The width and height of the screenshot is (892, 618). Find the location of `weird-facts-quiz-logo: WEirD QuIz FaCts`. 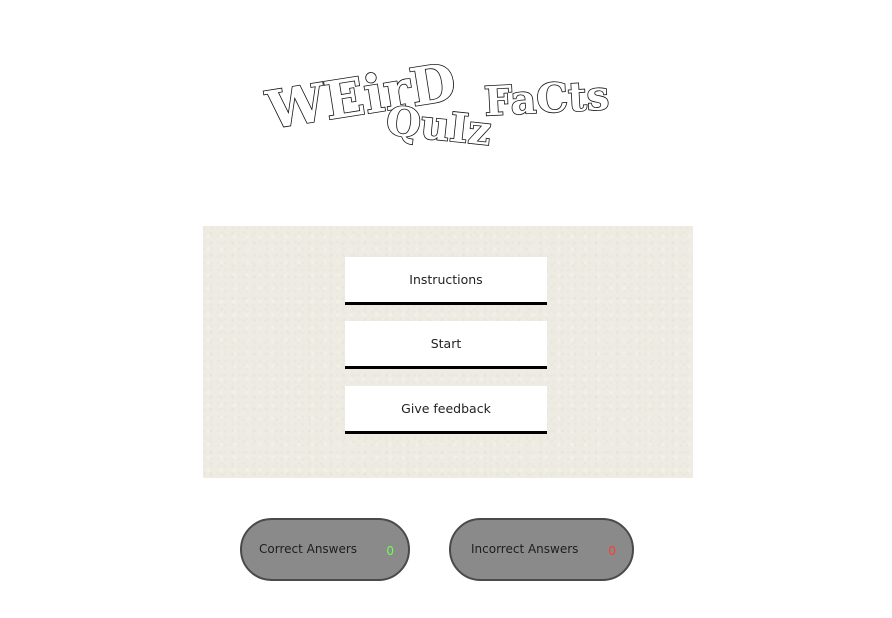

weird-facts-quiz-logo: WEirD QuIz FaCts is located at coordinates (447, 88).